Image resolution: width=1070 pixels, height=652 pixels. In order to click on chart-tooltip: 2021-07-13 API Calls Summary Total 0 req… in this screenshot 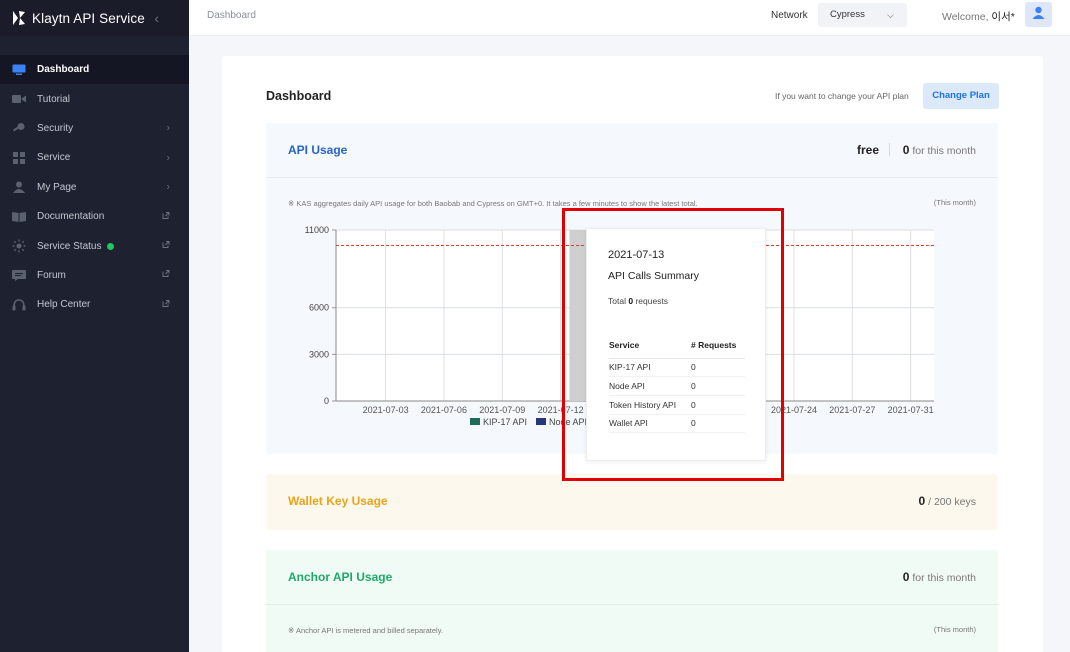, I will do `click(676, 344)`.